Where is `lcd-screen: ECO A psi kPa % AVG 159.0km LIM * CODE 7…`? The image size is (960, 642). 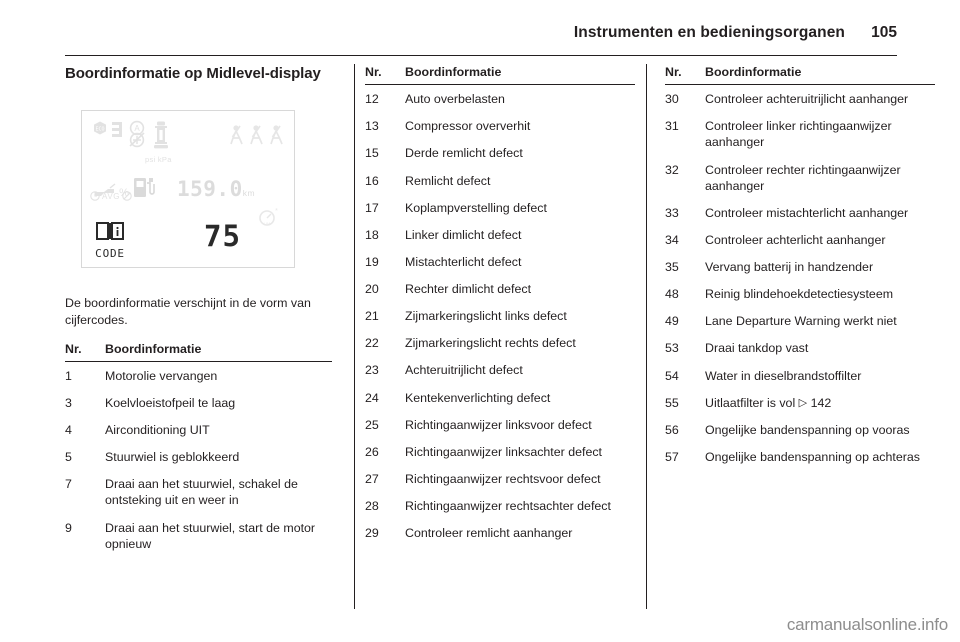
lcd-screen: ECO A psi kPa % AVG 159.0km LIM * CODE 7… is located at coordinates (188, 189).